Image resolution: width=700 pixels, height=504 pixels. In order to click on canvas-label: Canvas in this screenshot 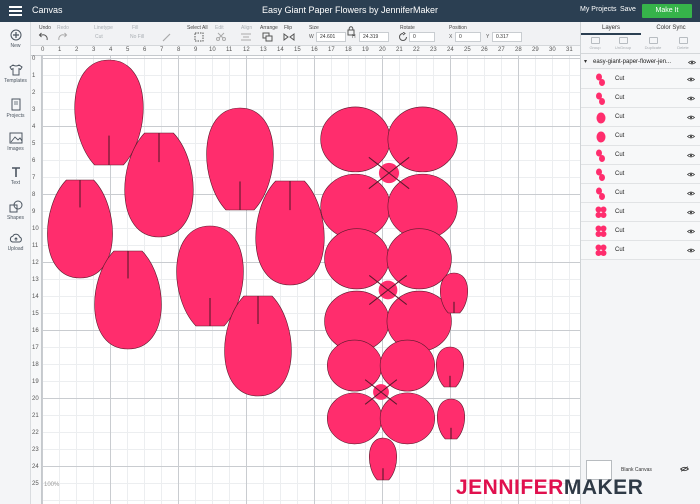, I will do `click(47, 10)`.